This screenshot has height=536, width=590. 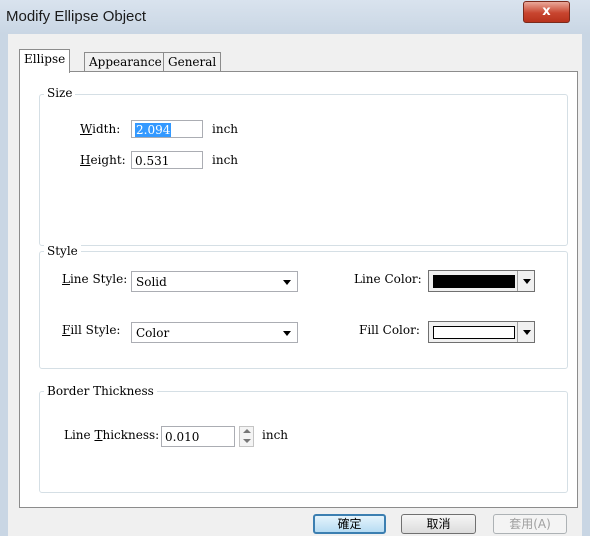 I want to click on line-thickness-input: 0.010, so click(x=198, y=436).